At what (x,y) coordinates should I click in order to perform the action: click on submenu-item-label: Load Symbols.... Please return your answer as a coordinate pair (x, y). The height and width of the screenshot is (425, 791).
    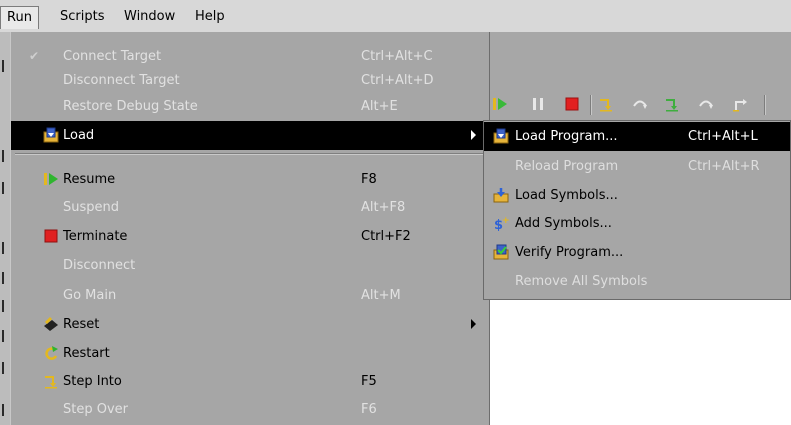
    Looking at the image, I should click on (566, 195).